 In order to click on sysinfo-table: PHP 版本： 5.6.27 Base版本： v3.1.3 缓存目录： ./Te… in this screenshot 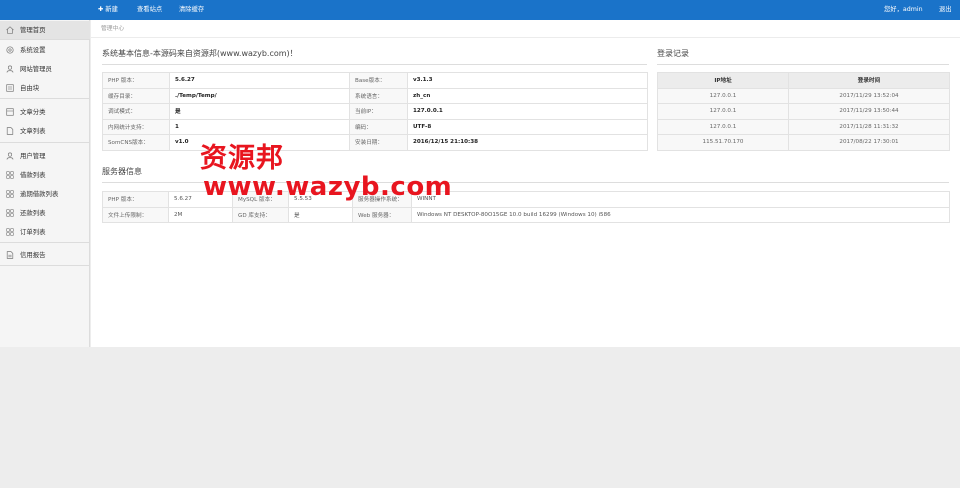, I will do `click(375, 111)`.